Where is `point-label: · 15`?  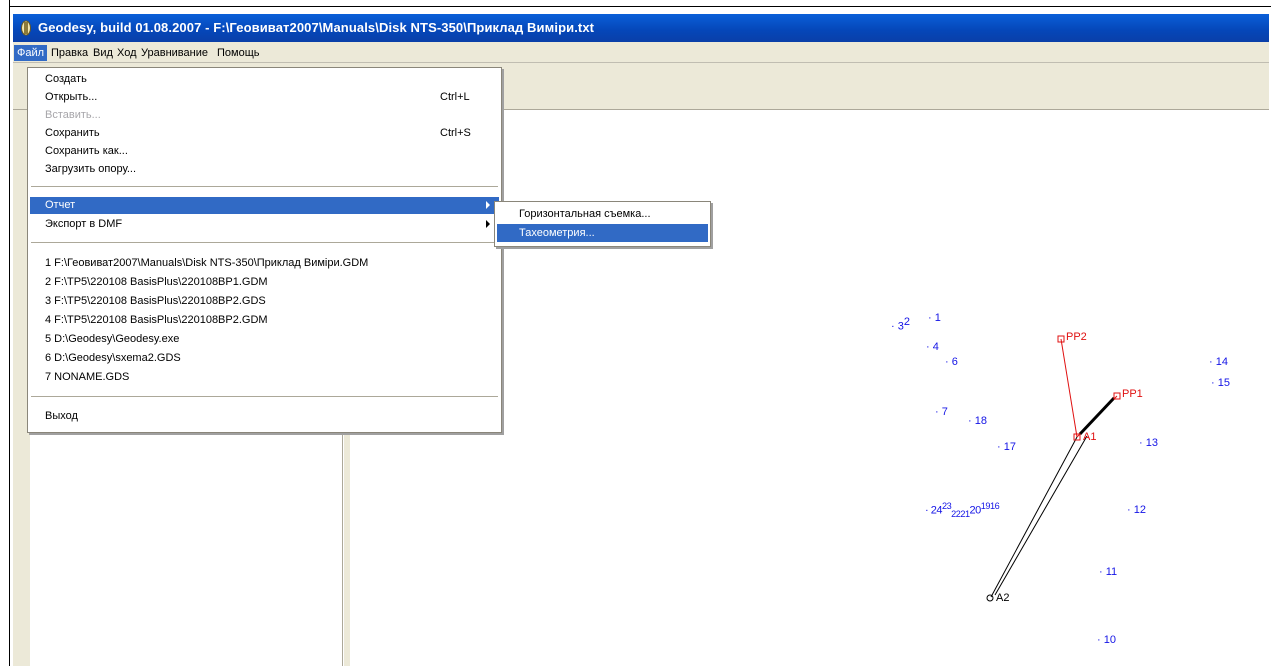
point-label: · 15 is located at coordinates (1220, 383).